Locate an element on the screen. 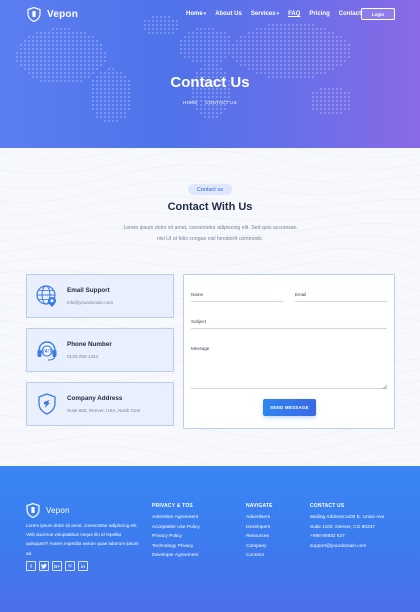 This screenshot has width=420, height=612. linkedin-icon: in is located at coordinates (83, 566).